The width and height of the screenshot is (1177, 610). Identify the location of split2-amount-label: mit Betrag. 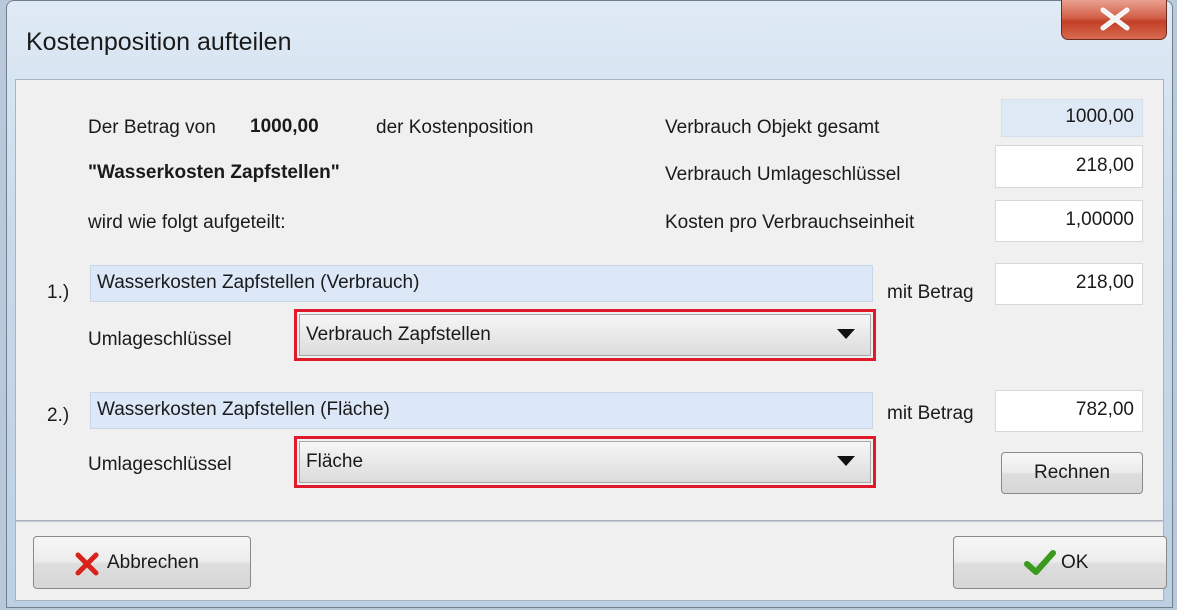
(930, 413).